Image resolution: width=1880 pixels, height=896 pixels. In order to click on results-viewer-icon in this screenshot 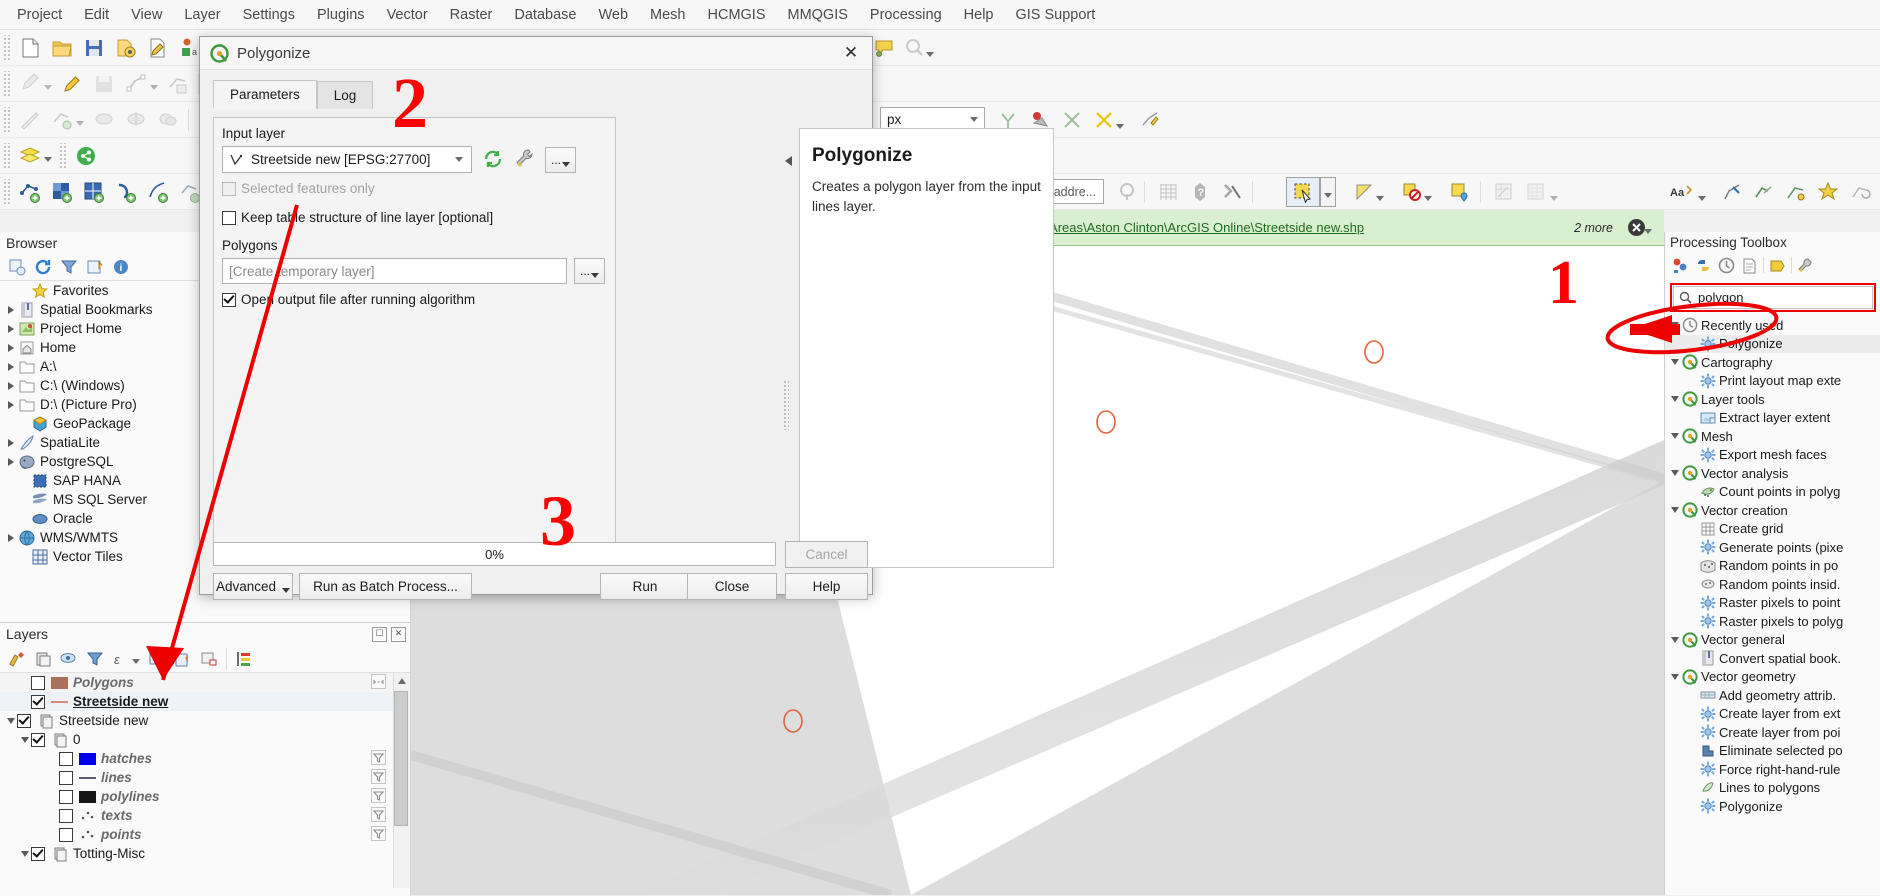, I will do `click(1749, 265)`.